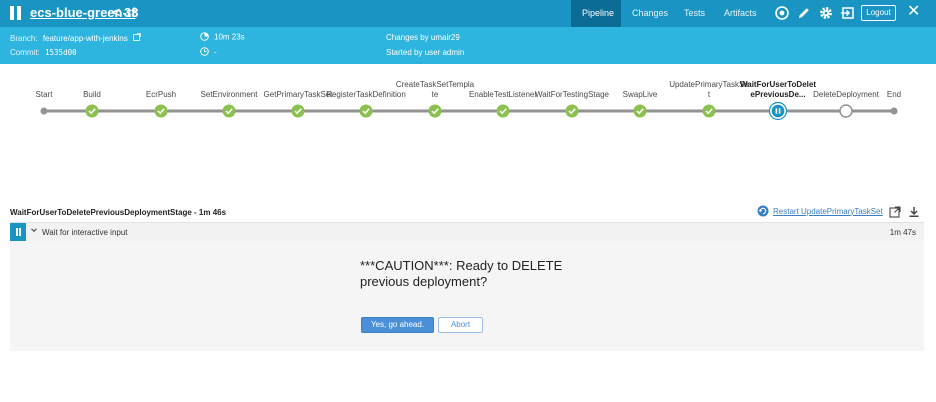 Image resolution: width=936 pixels, height=402 pixels. I want to click on stage-label: EnableTestListener, so click(503, 95).